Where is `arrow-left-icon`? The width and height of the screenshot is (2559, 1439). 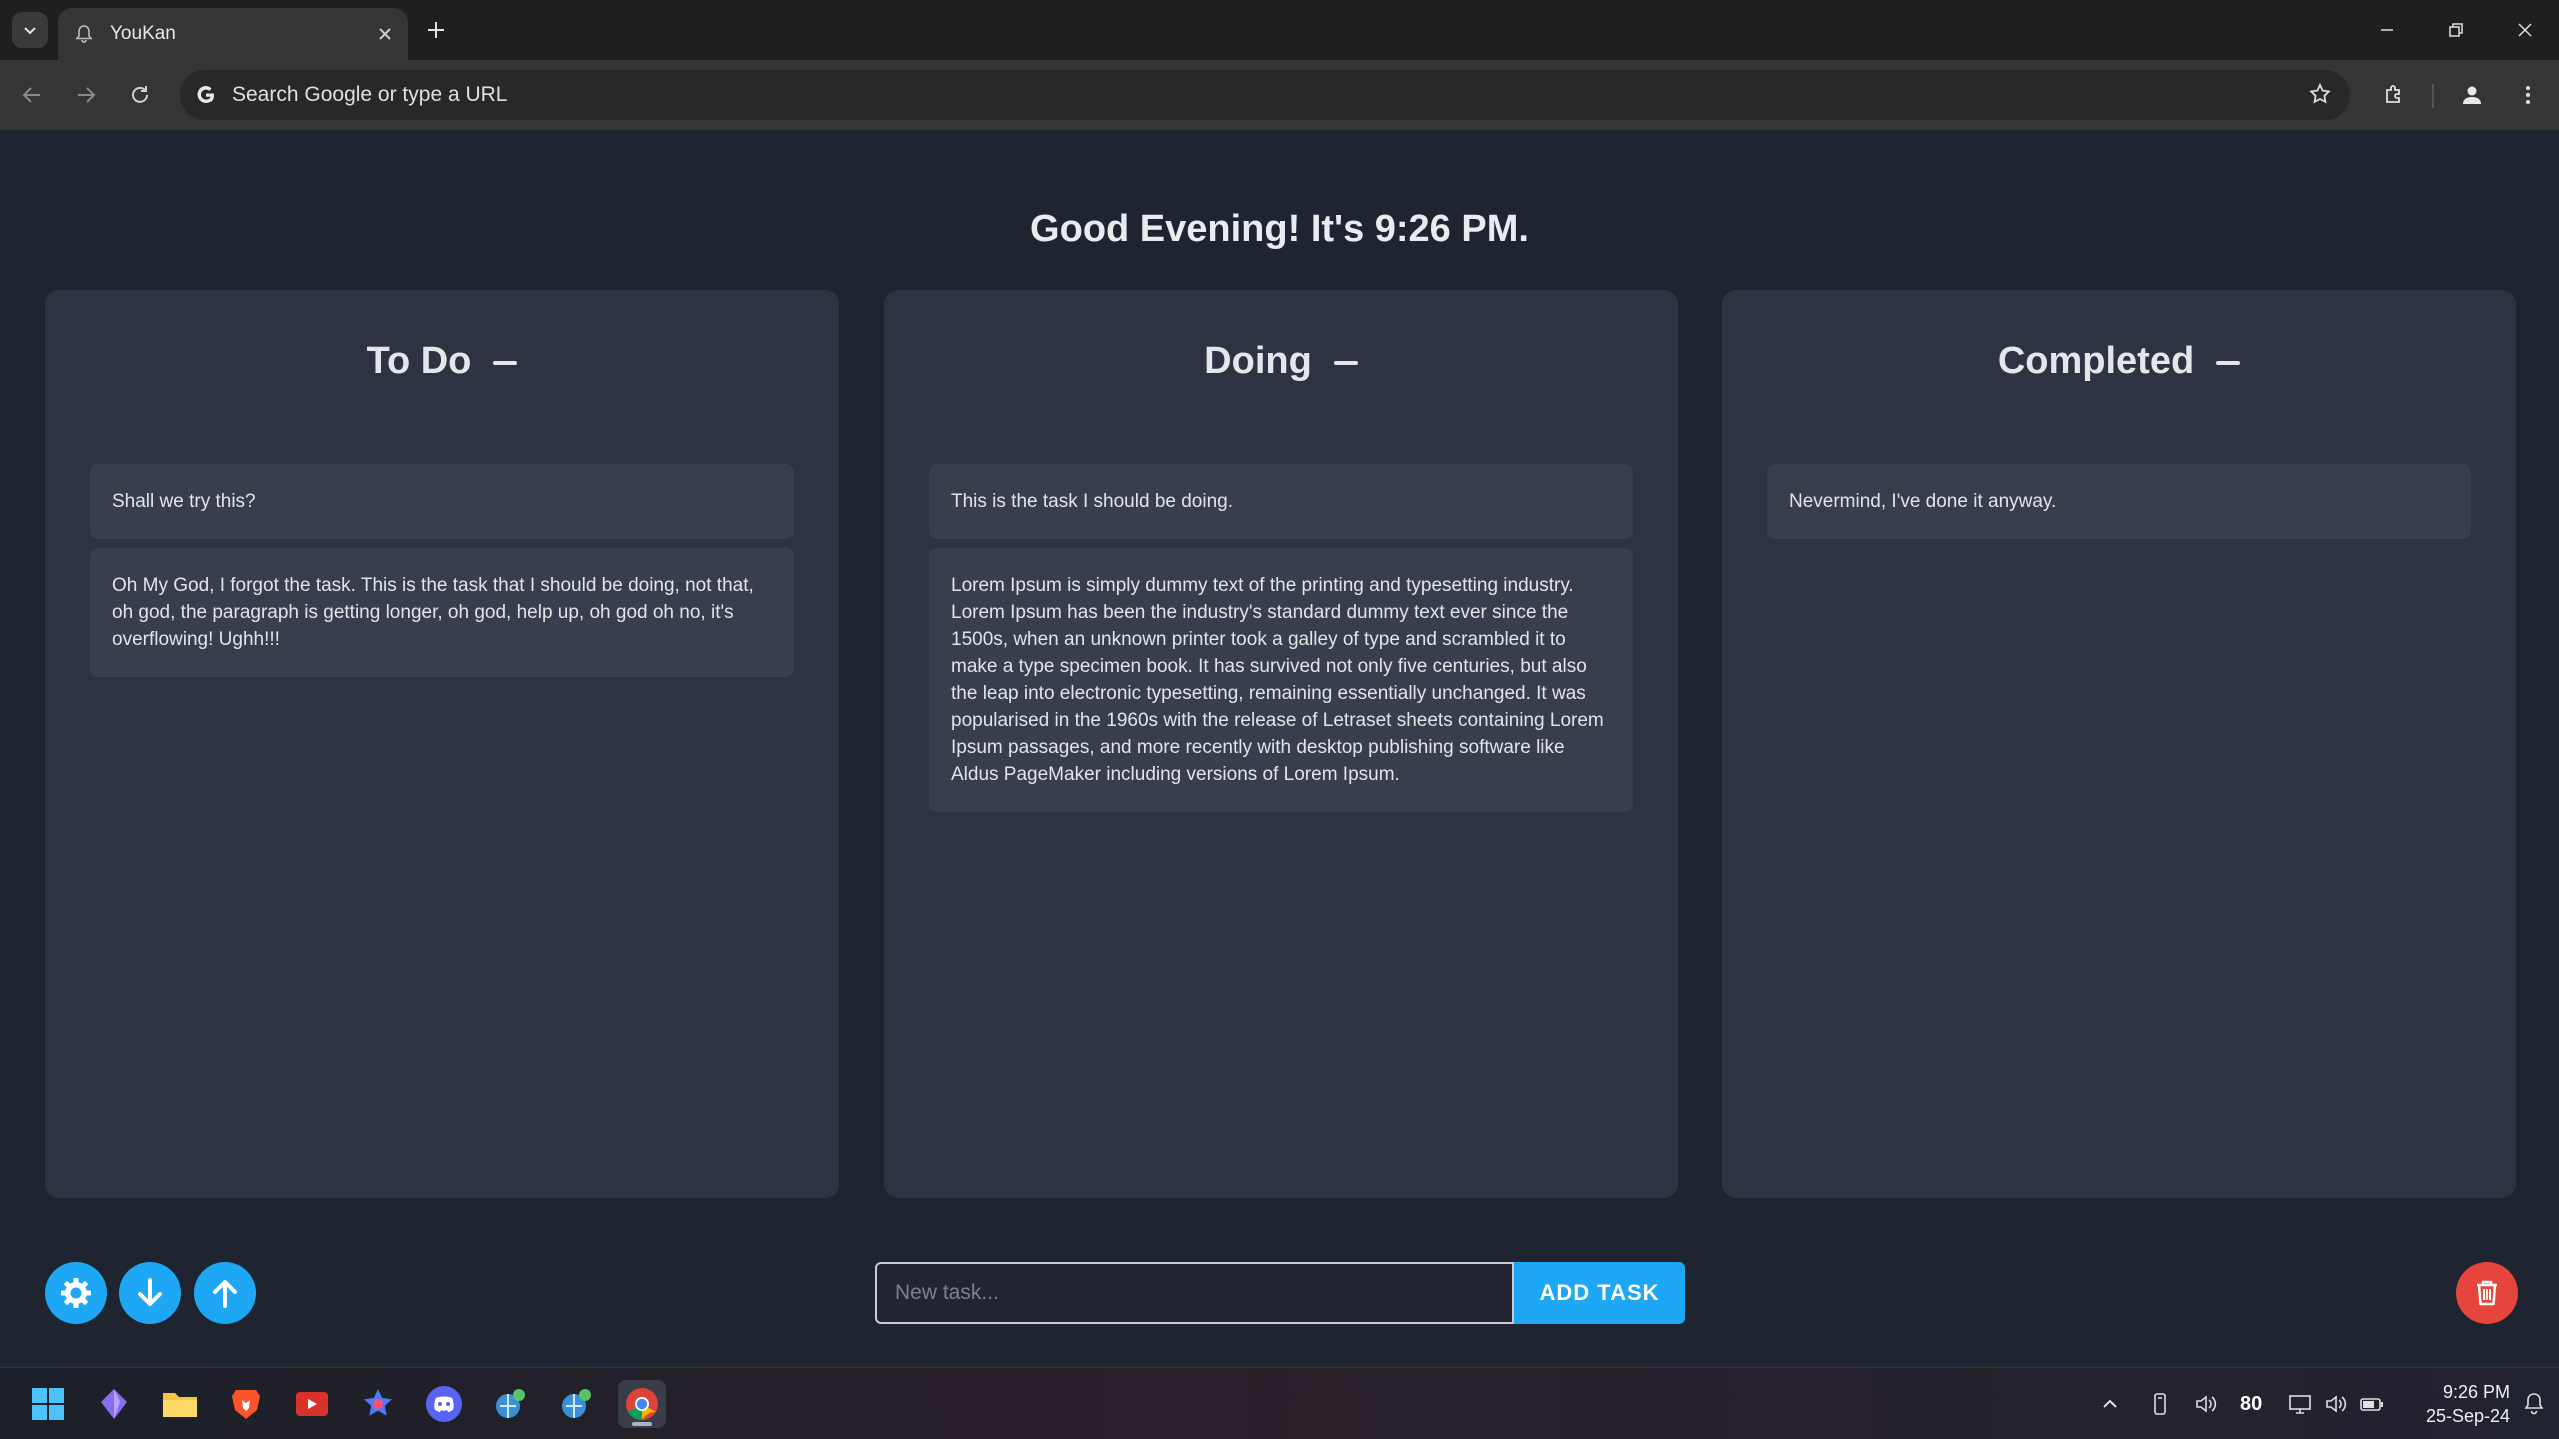 arrow-left-icon is located at coordinates (31, 95).